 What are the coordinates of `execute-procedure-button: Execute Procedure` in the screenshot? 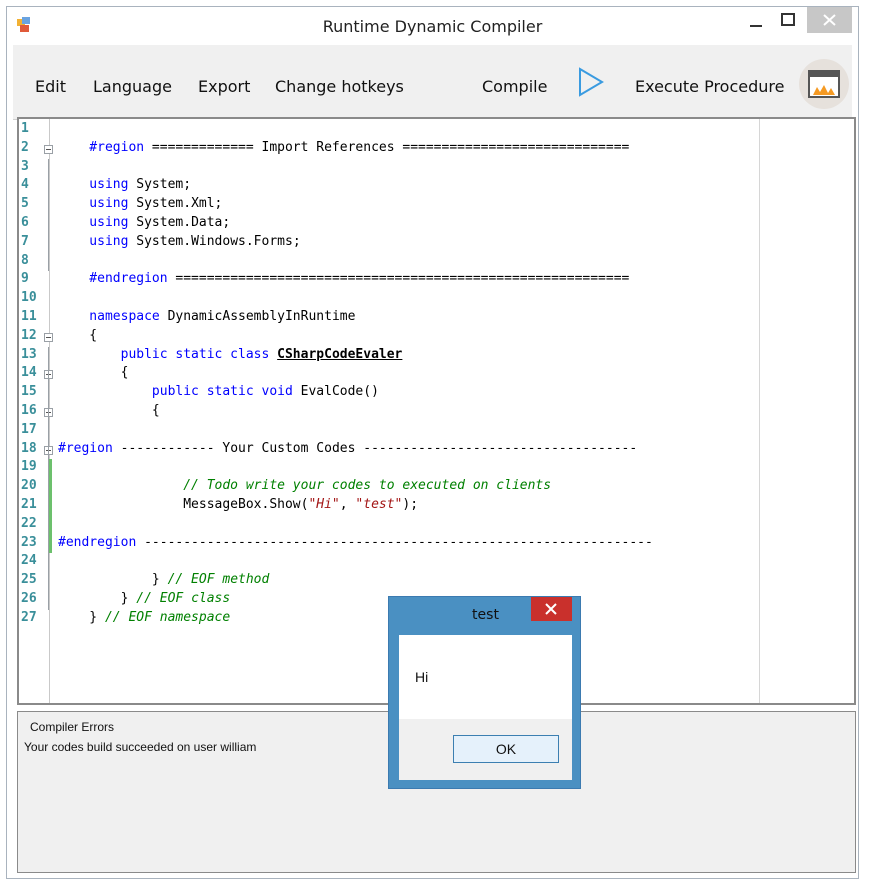 It's located at (709, 86).